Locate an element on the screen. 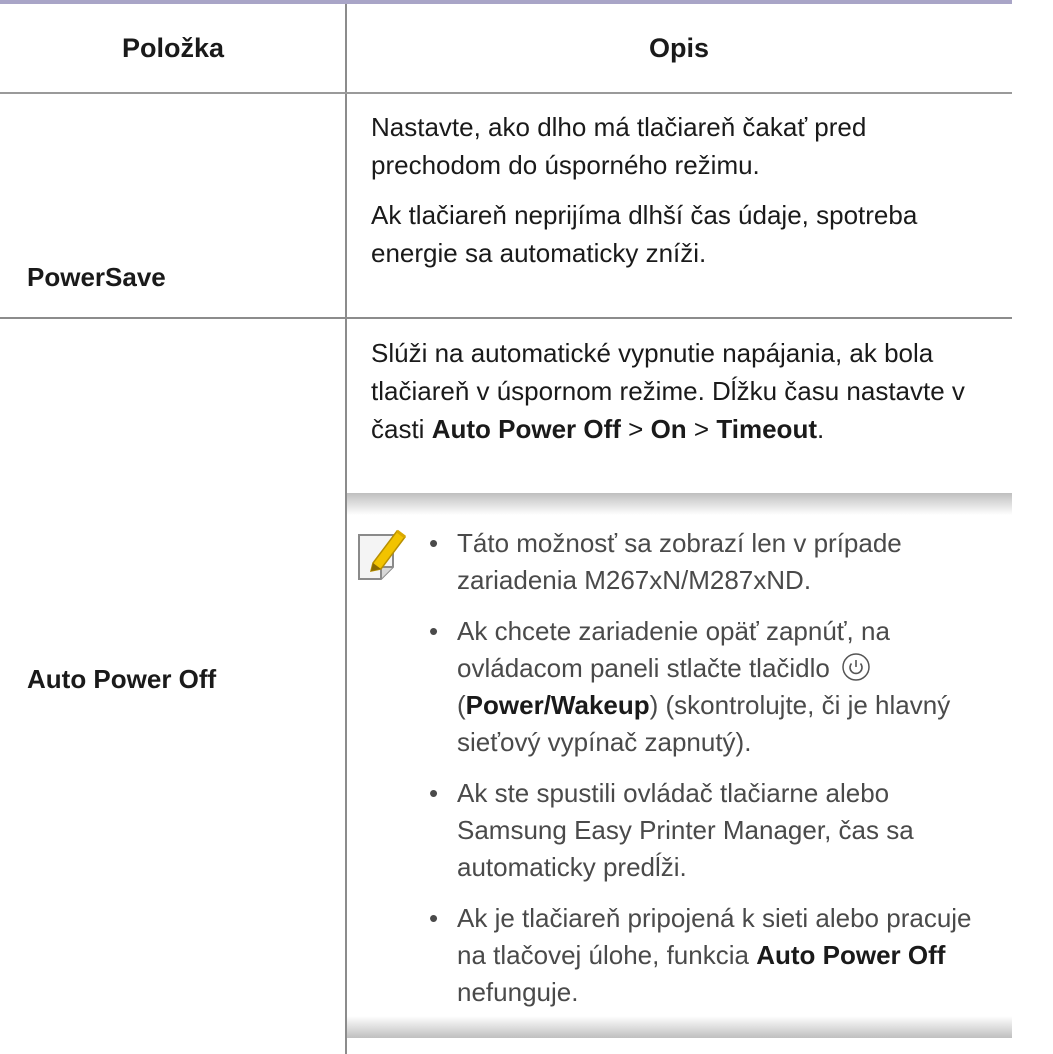 This screenshot has width=1053, height=1054. sentence-end: . is located at coordinates (820, 429).